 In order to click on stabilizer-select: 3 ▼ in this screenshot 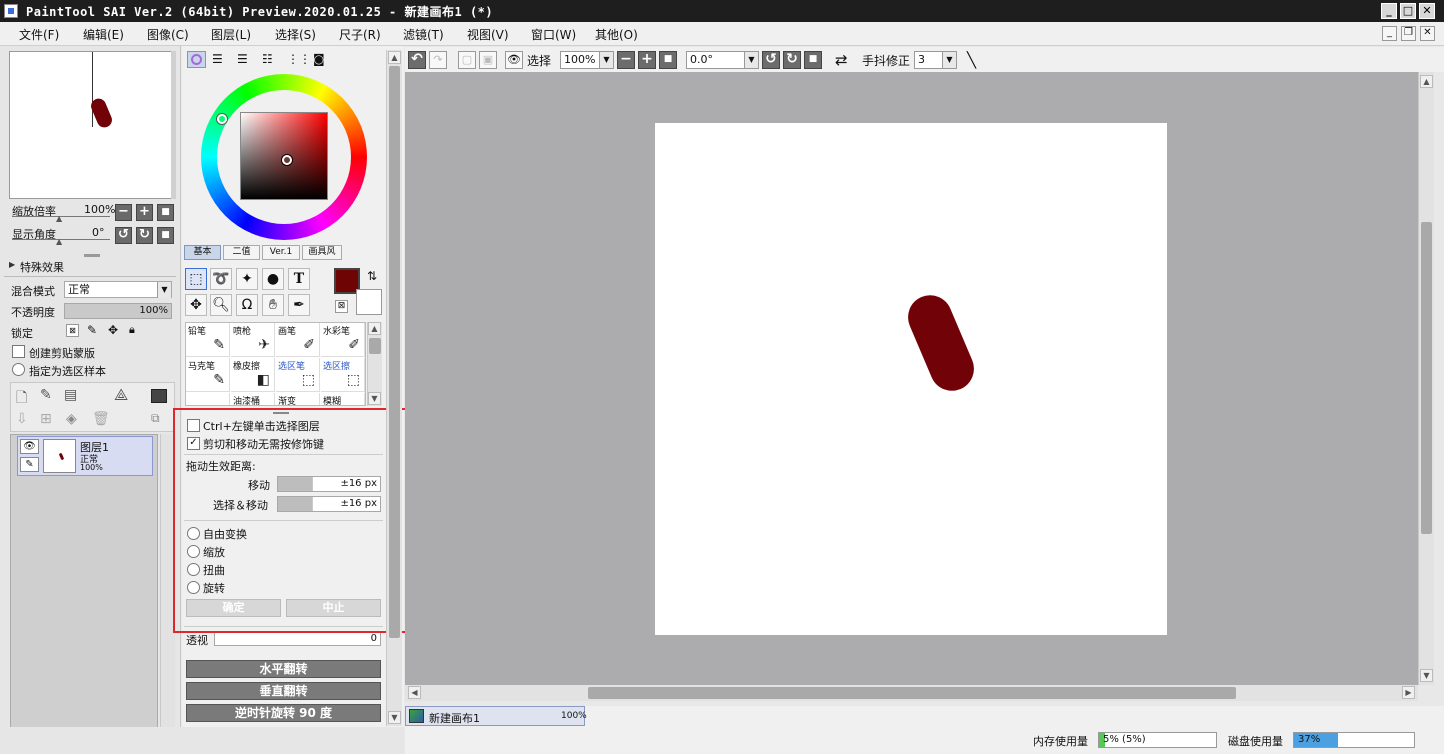, I will do `click(935, 60)`.